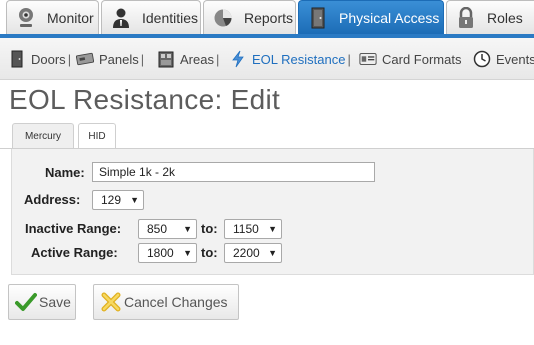 The height and width of the screenshot is (345, 534). I want to click on active-to-label: to:, so click(209, 252).